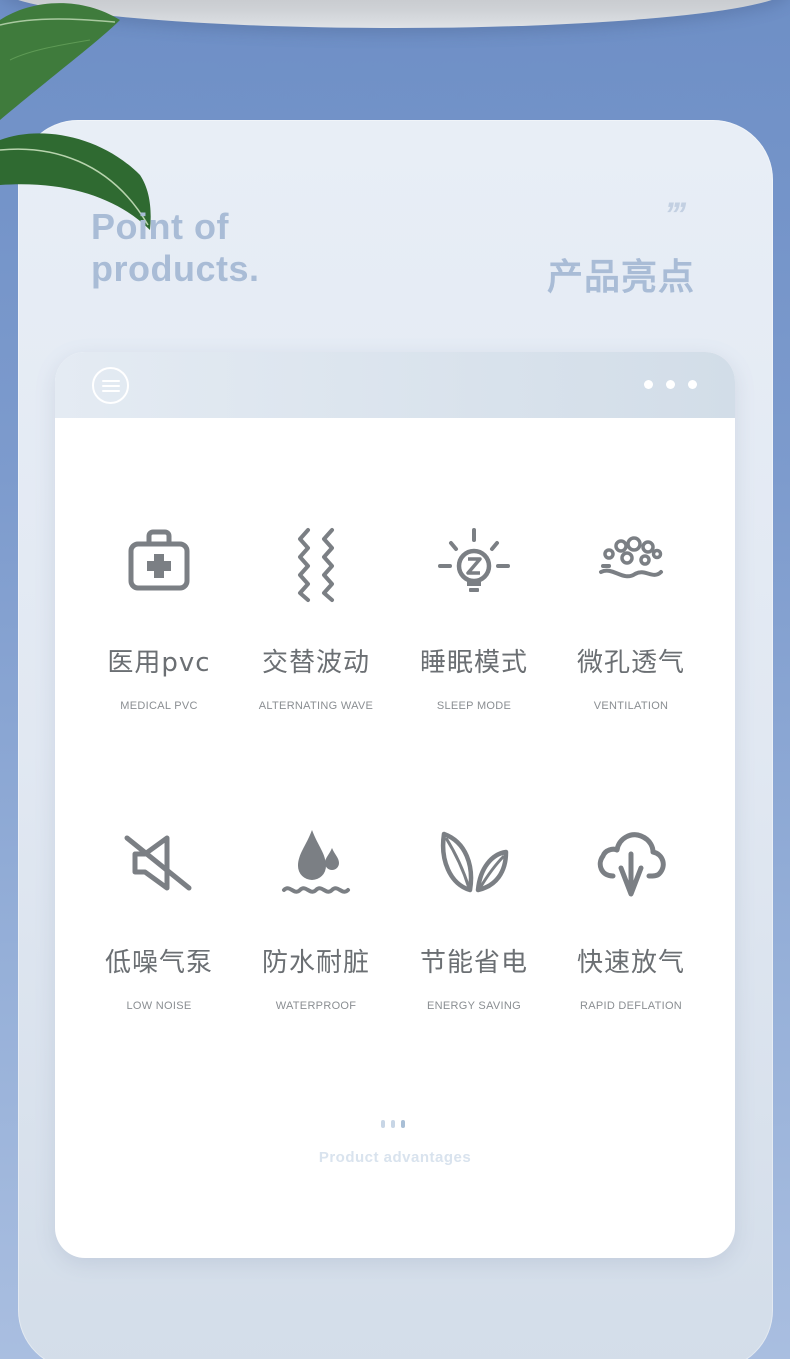 This screenshot has height=1359, width=790. Describe the element at coordinates (393, 1124) in the screenshot. I see `footer-dots-icon` at that location.